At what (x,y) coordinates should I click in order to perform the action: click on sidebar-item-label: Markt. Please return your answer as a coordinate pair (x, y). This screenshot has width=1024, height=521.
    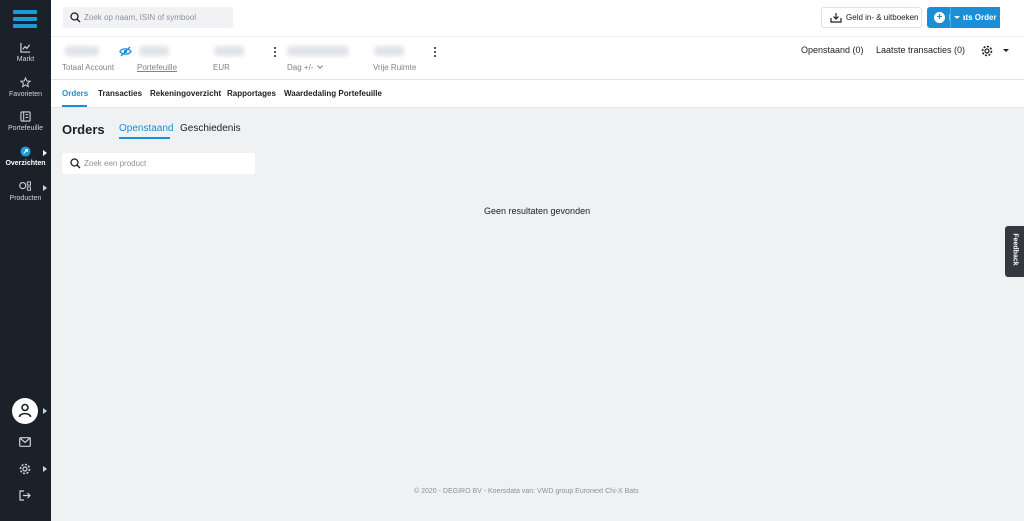
    Looking at the image, I should click on (25, 59).